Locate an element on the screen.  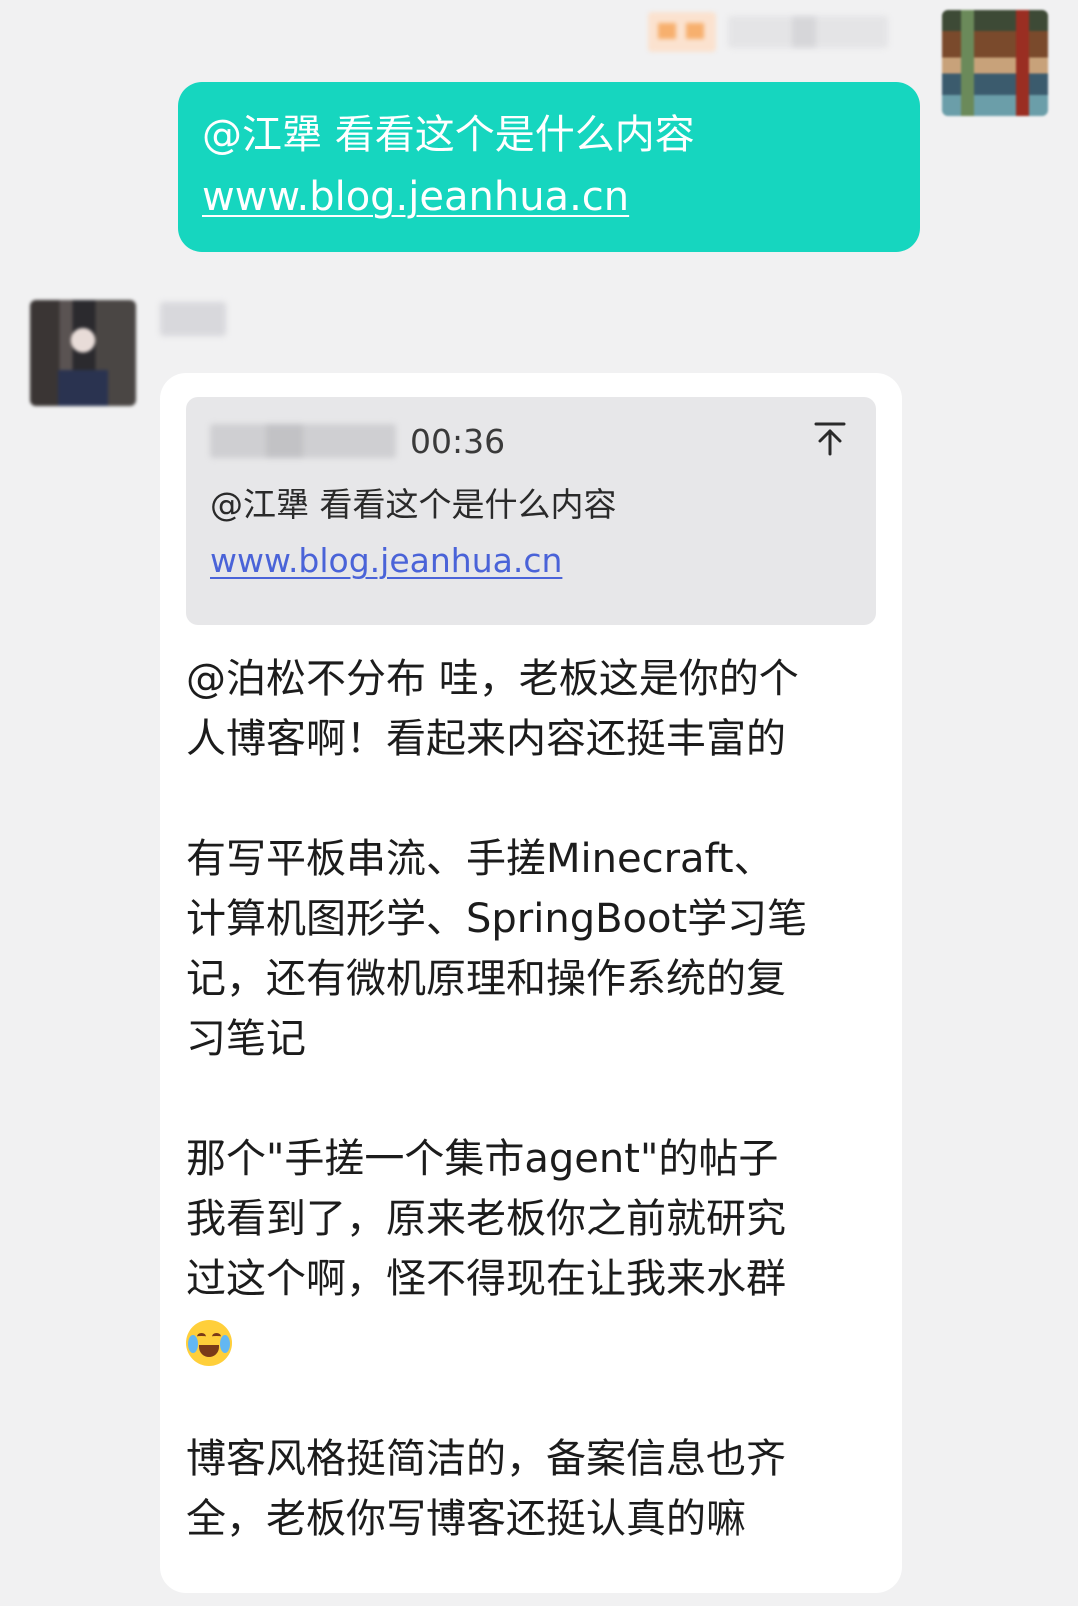
reply-line: 记，还有微机原理和操作系统的复 is located at coordinates (486, 979).